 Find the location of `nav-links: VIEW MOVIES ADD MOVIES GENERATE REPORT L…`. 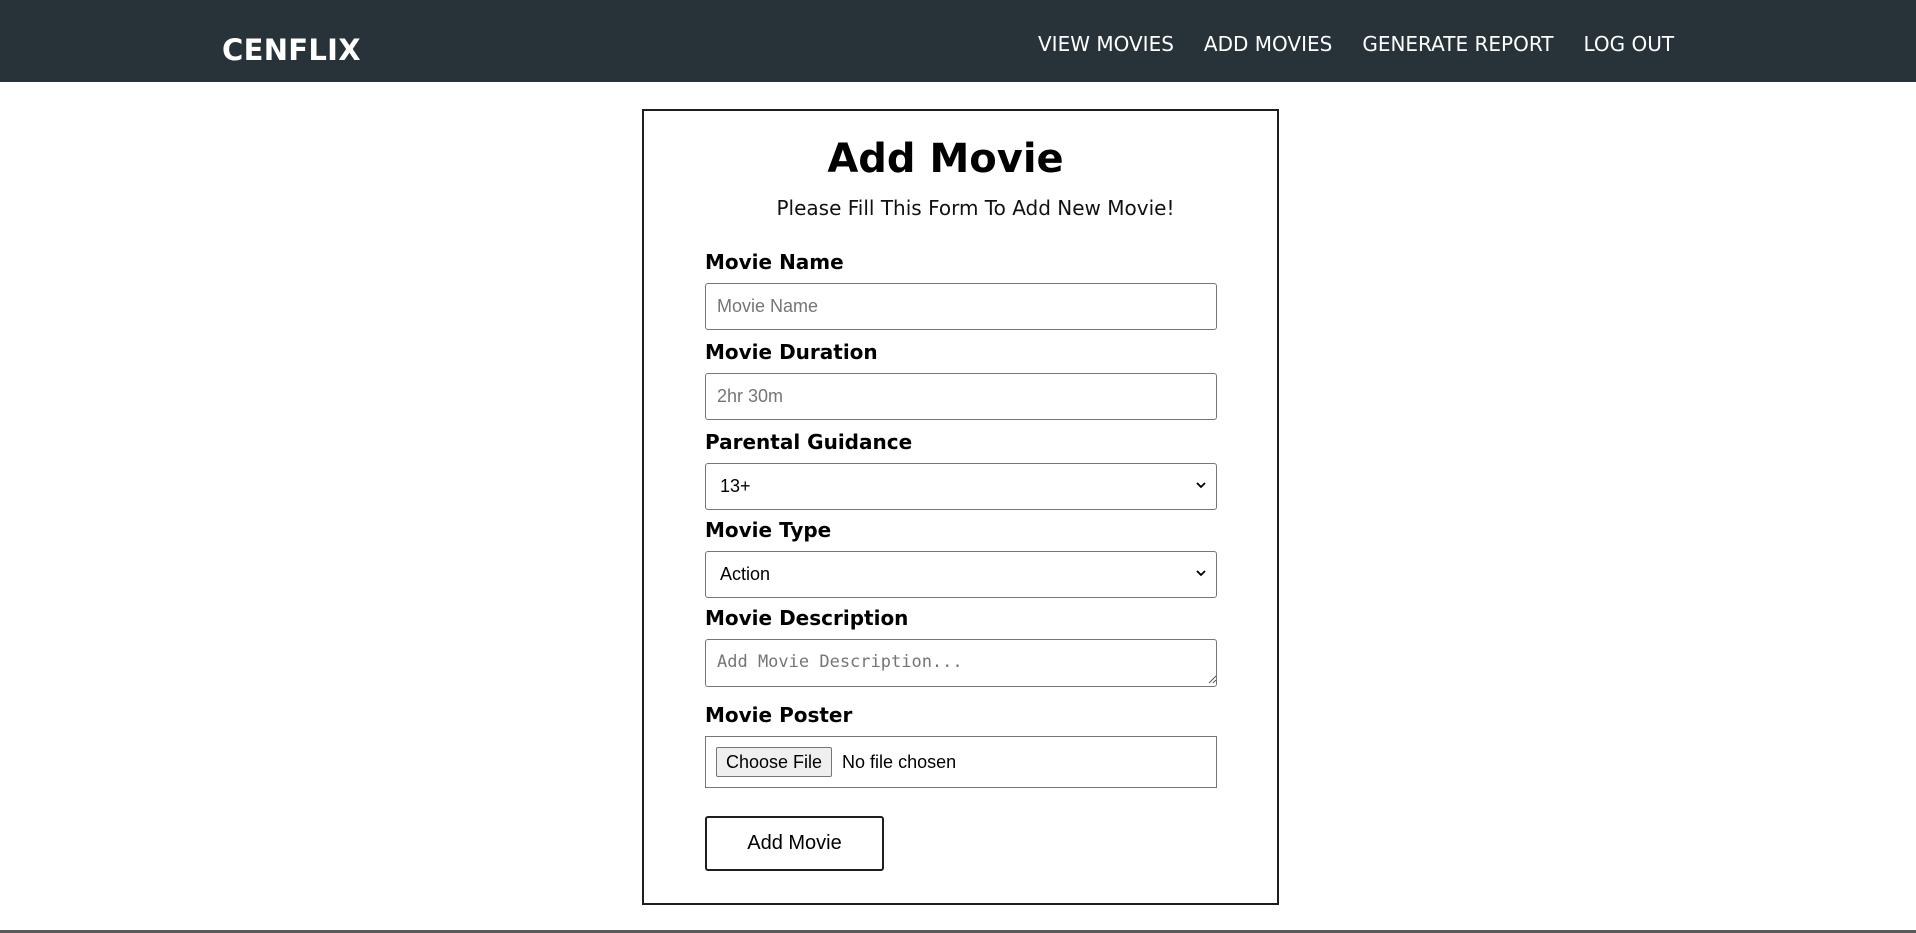

nav-links: VIEW MOVIES ADD MOVIES GENERATE REPORT L… is located at coordinates (1356, 44).